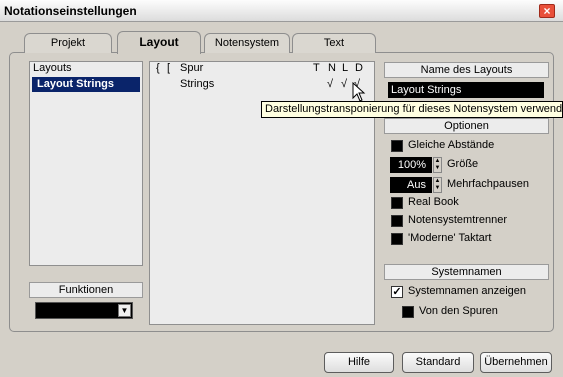 The width and height of the screenshot is (563, 377). I want to click on groesse-label: Größe, so click(463, 164).